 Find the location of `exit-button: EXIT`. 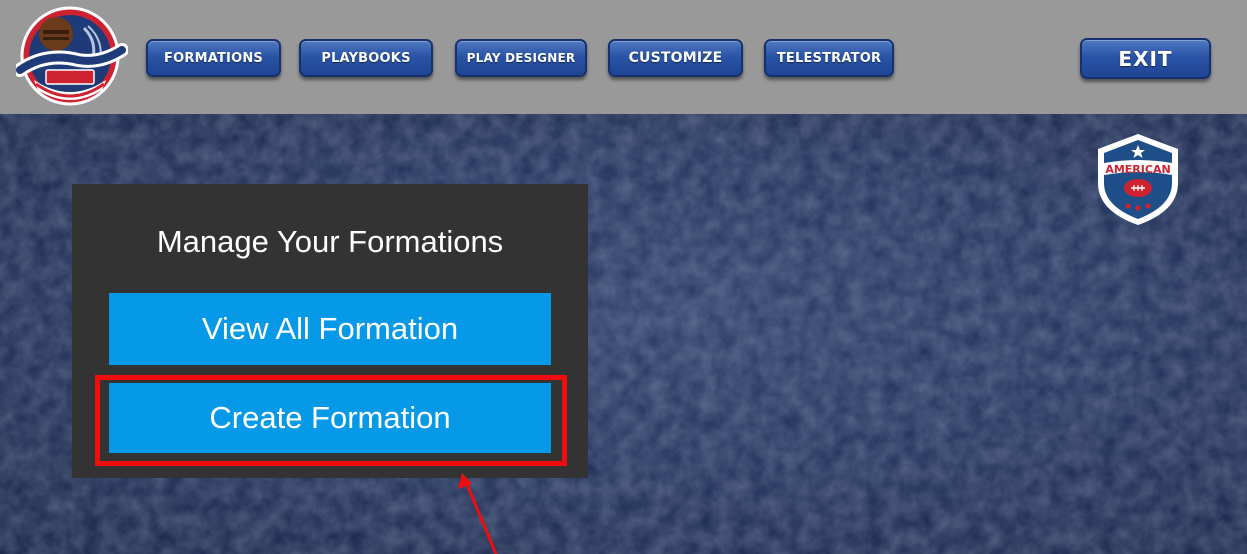

exit-button: EXIT is located at coordinates (1145, 58).